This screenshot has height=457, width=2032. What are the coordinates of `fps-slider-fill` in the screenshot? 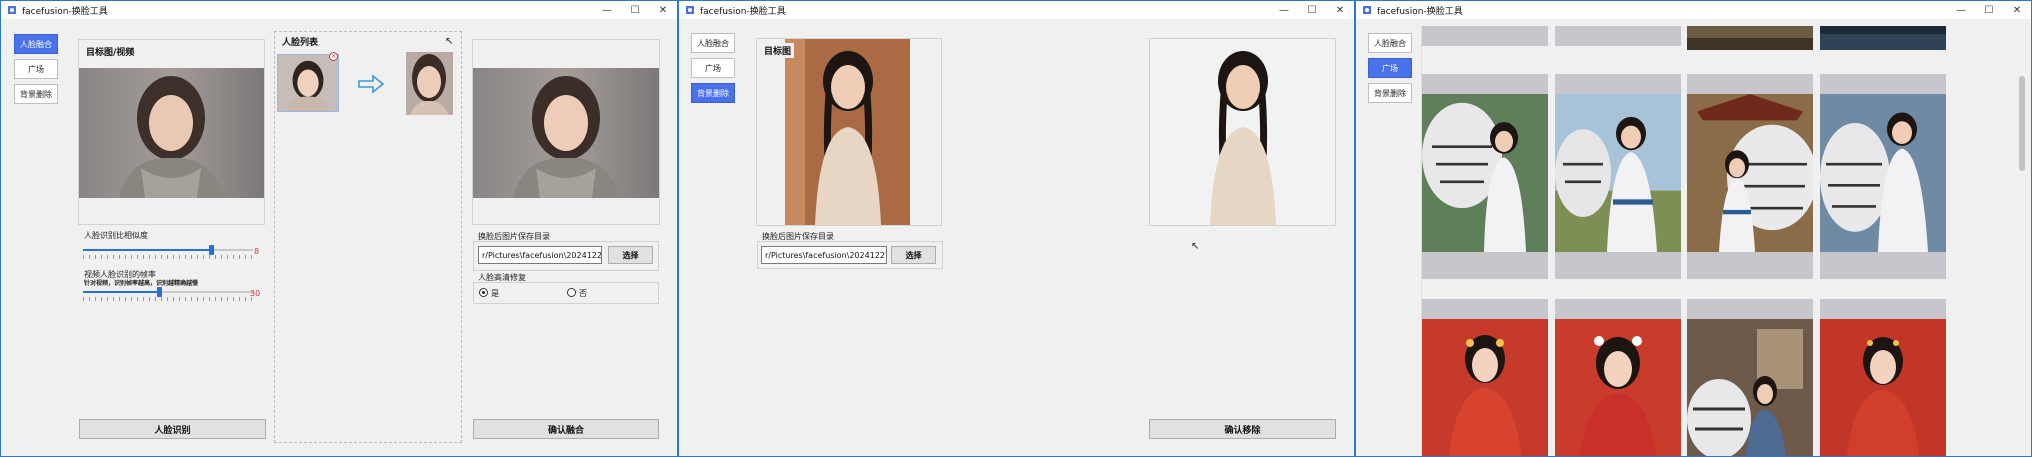 It's located at (121, 292).